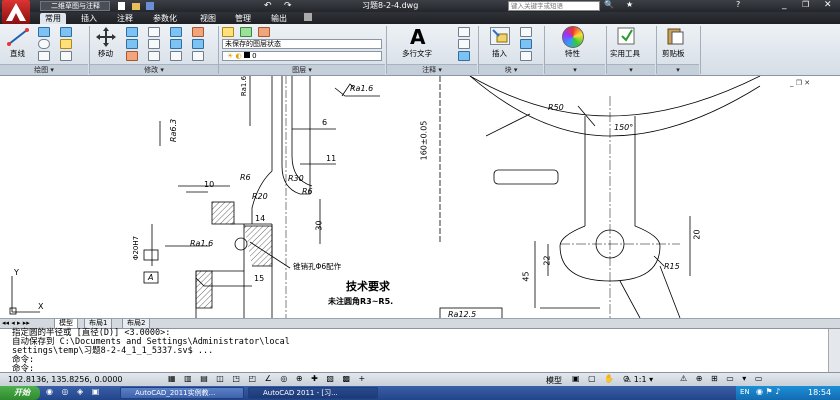 The height and width of the screenshot is (400, 840). Describe the element at coordinates (89, 18) in the screenshot. I see `tab-insert: 插入` at that location.